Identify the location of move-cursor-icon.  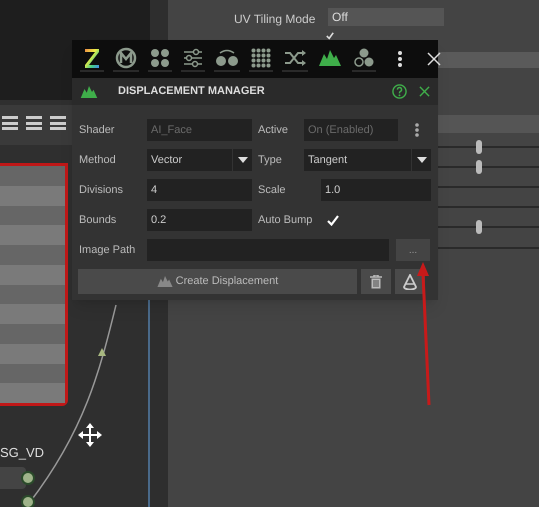
(90, 435).